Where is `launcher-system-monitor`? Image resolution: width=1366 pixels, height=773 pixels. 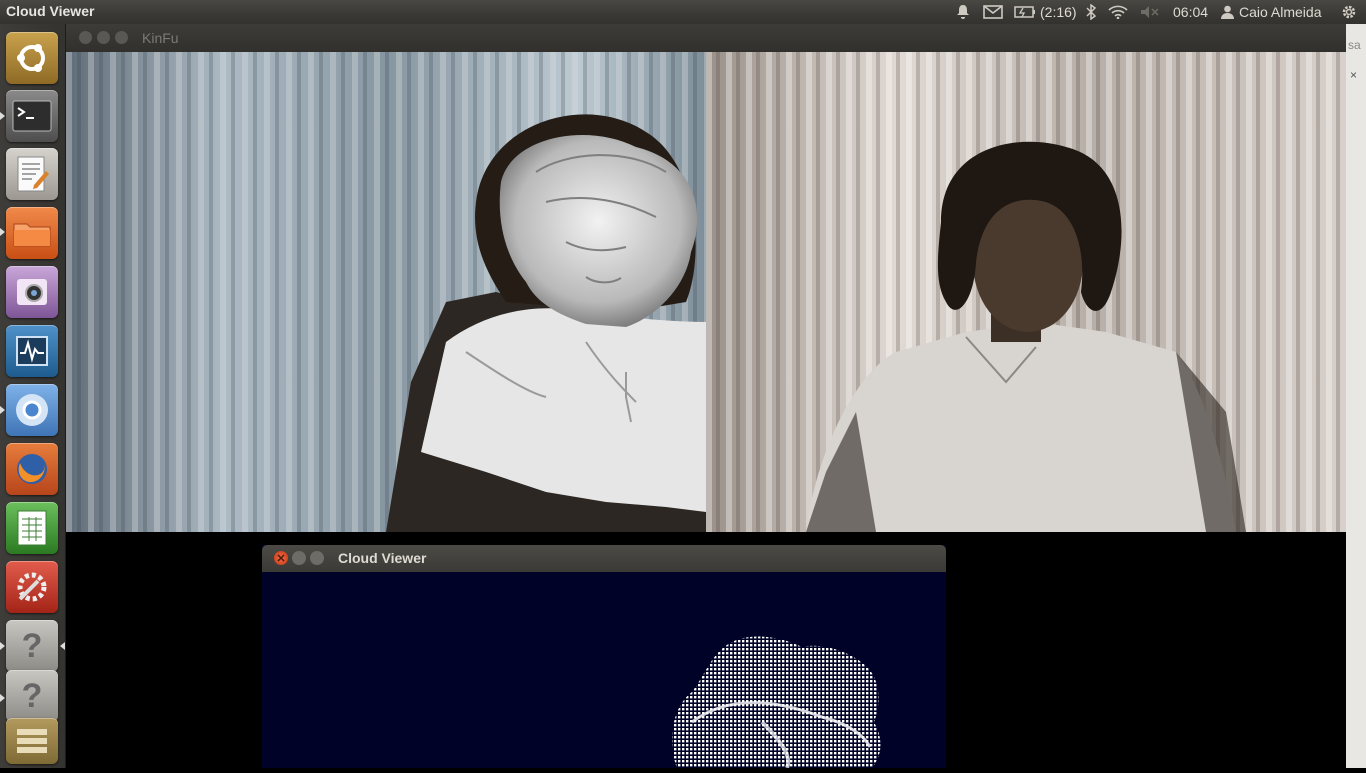
launcher-system-monitor is located at coordinates (32, 351).